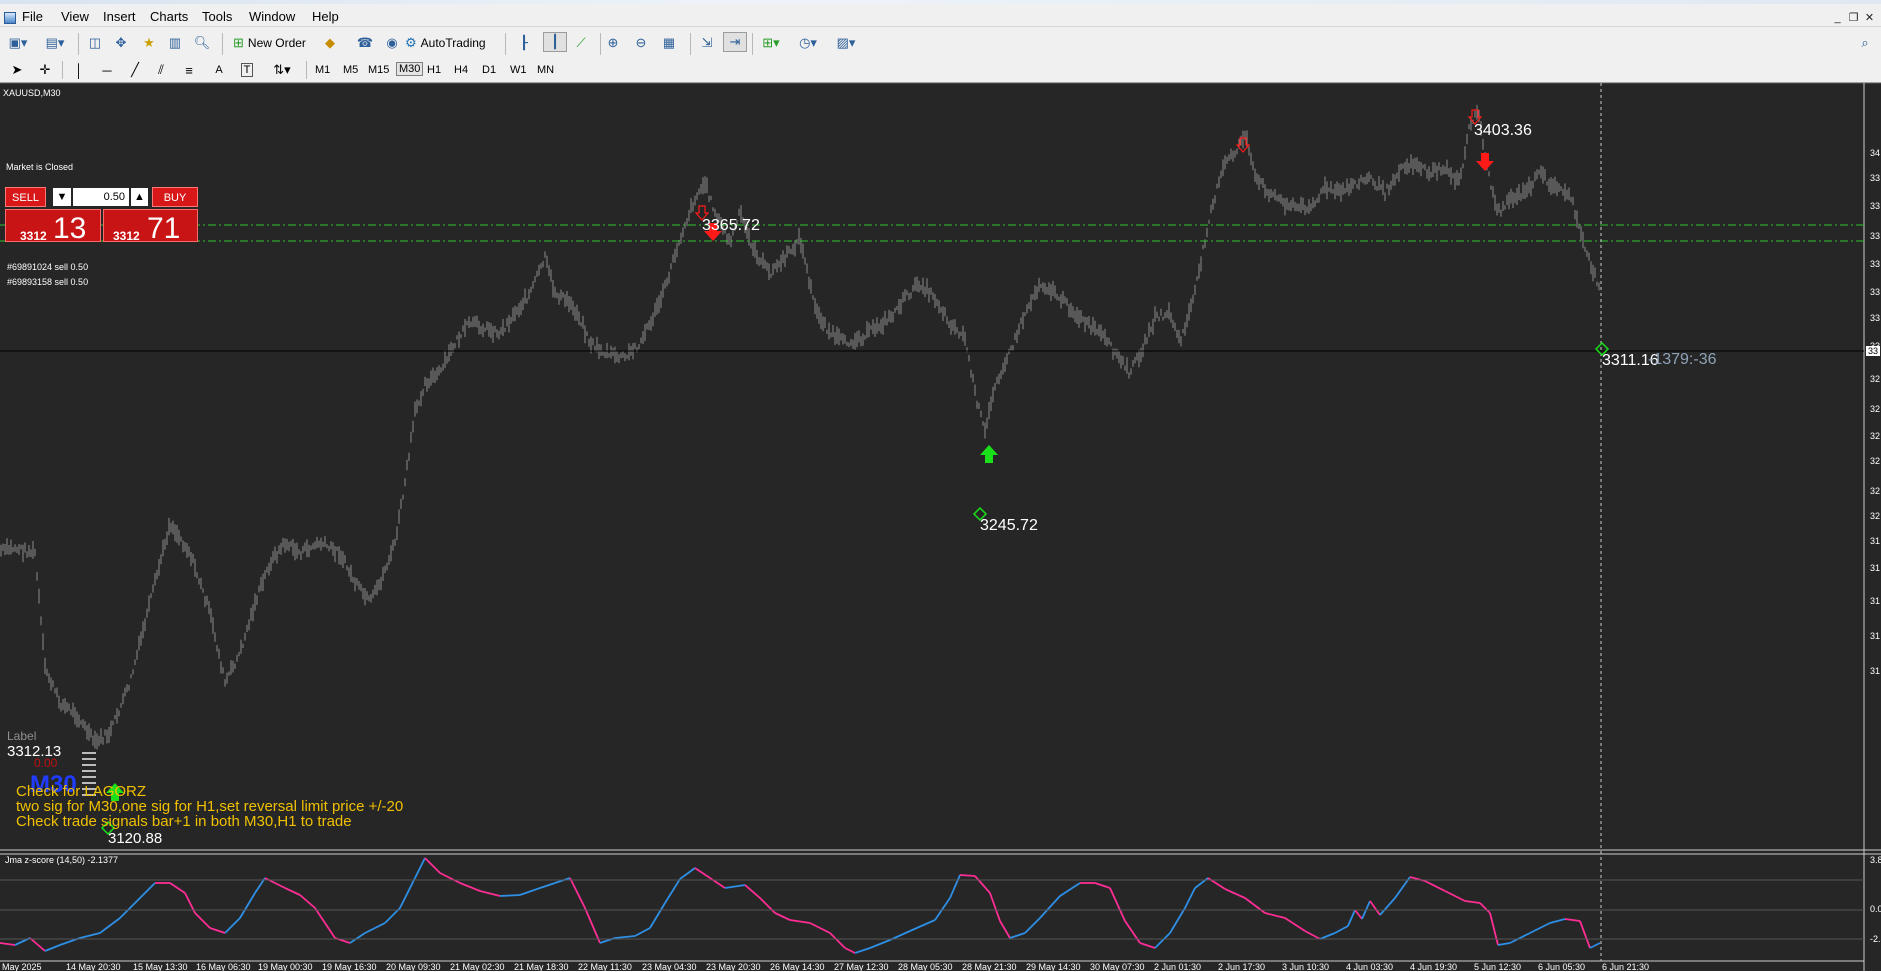 This screenshot has height=972, width=1881. Describe the element at coordinates (707, 43) in the screenshot. I see `autoscroll-icon: ⇲` at that location.